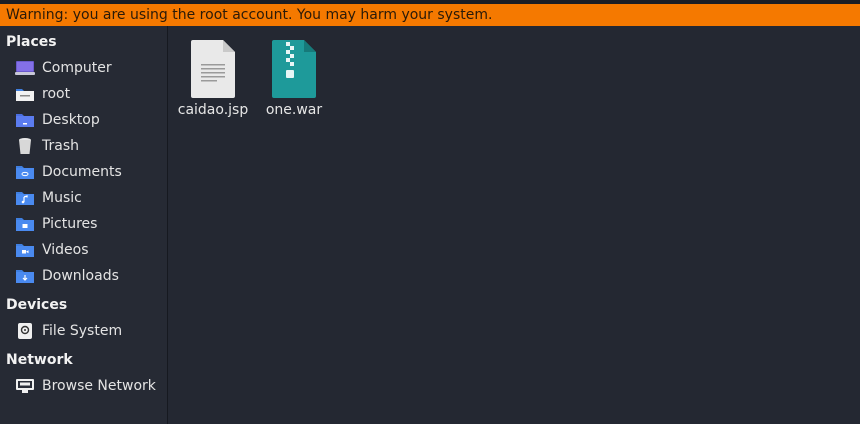  I want to click on videos-folder-icon, so click(25, 250).